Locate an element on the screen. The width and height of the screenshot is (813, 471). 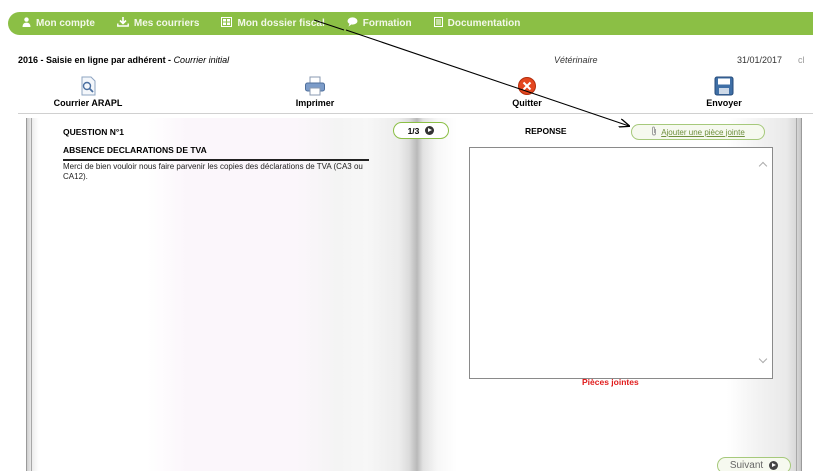
imprimer-button: Imprimer is located at coordinates (315, 91).